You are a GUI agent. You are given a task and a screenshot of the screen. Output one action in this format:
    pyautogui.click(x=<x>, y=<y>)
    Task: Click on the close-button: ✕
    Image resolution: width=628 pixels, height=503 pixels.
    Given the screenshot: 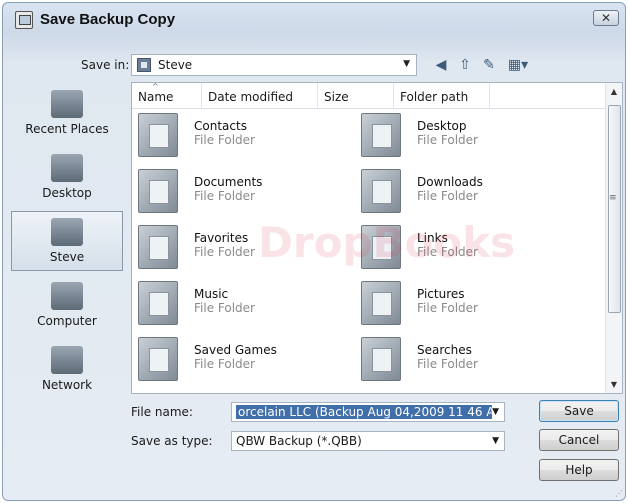 What is the action you would take?
    pyautogui.click(x=606, y=18)
    